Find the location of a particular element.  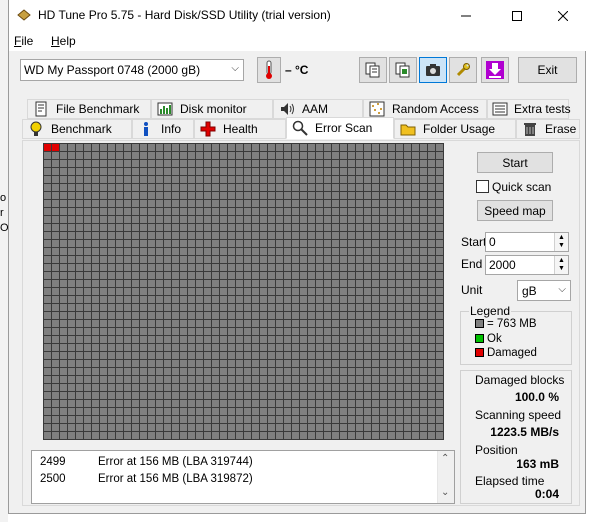

copy-image-button is located at coordinates (403, 70).